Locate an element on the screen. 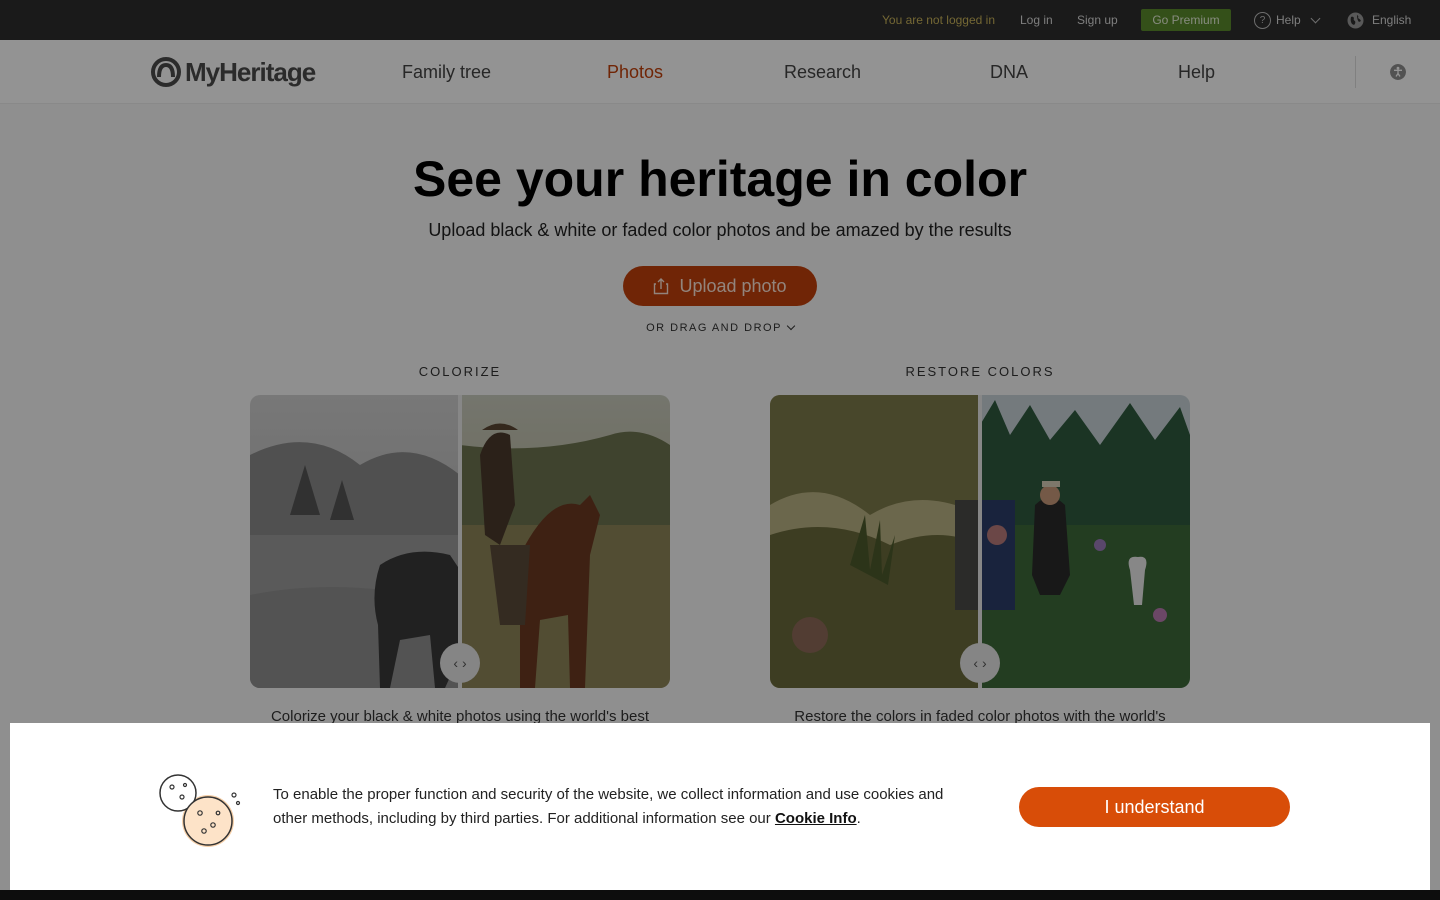 Image resolution: width=1440 pixels, height=900 pixels. i-understand-button: I understand is located at coordinates (1154, 807).